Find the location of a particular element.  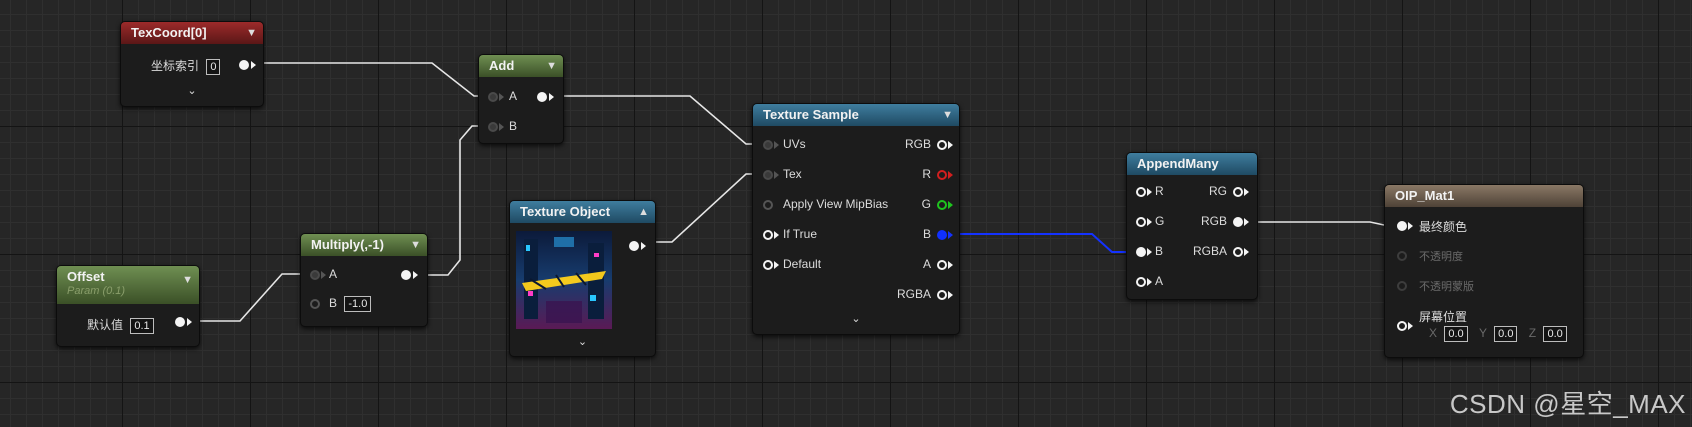

g-output-label: G is located at coordinates (926, 204).